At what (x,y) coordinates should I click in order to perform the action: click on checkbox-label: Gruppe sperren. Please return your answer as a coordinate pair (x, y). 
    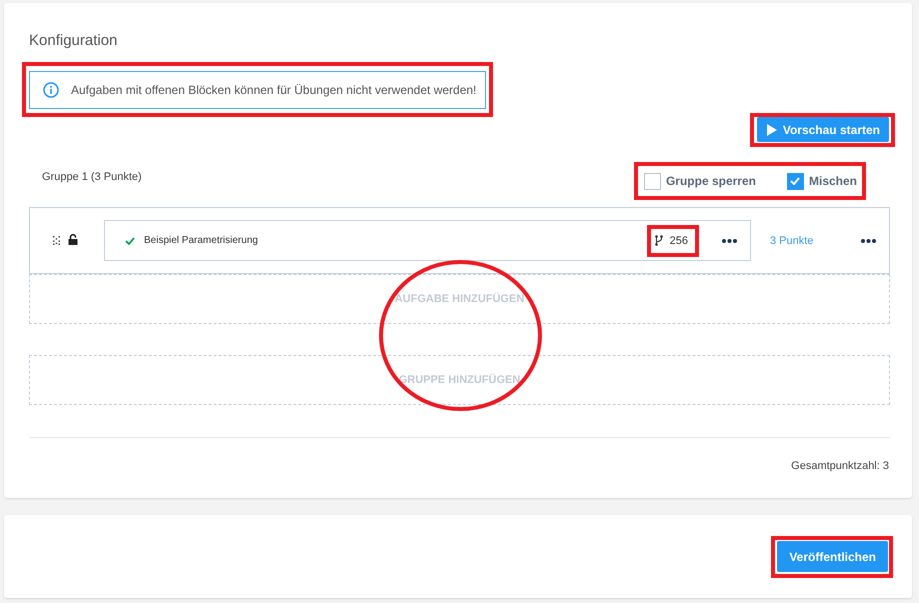
    Looking at the image, I should click on (711, 181).